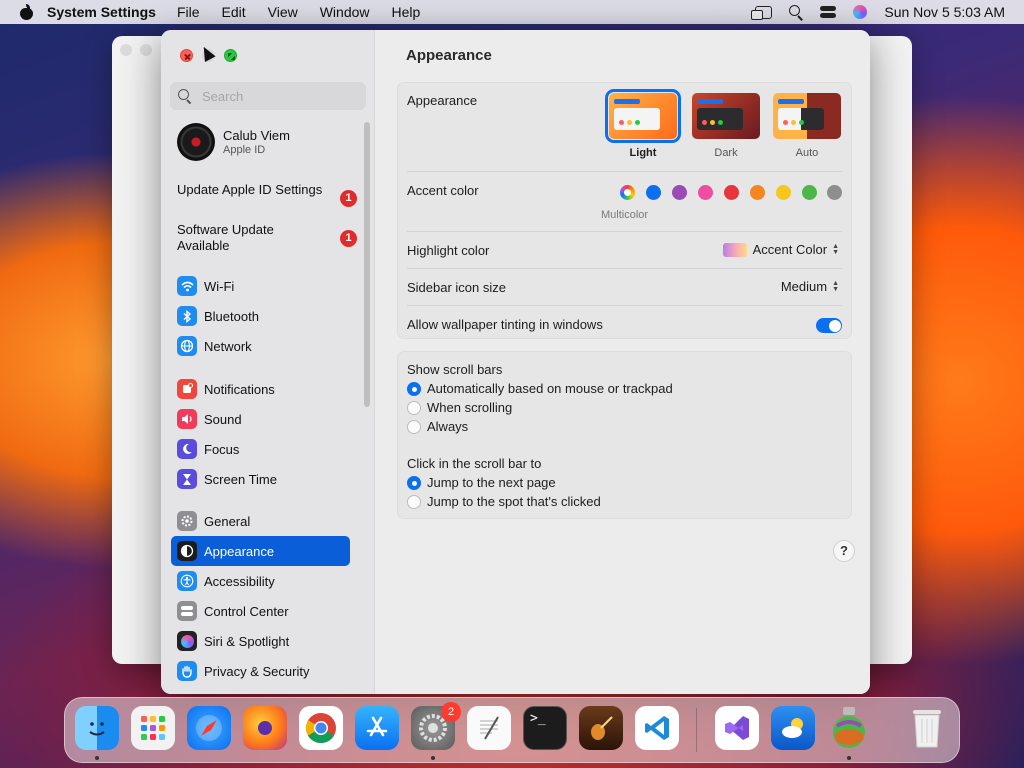 This screenshot has height=768, width=1024. I want to click on apple-id-account: Calub Viem Apple ID, so click(233, 142).